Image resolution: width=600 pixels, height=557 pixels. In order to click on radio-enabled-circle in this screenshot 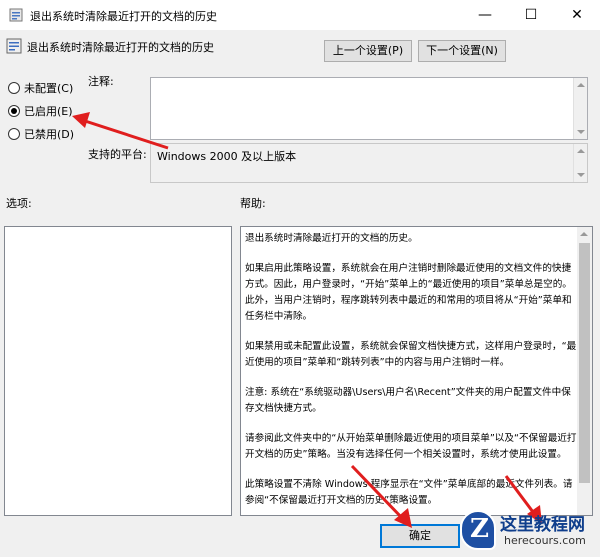, I will do `click(14, 111)`.